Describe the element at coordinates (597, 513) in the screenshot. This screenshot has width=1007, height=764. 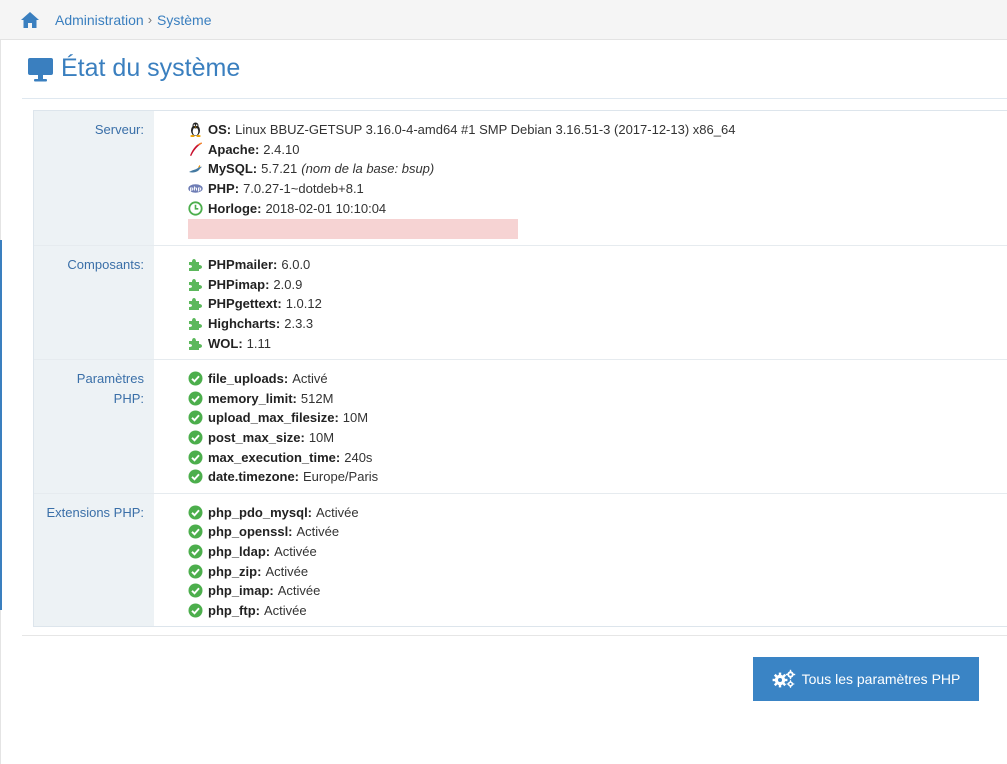
I see `php-extension-row: php_pdo_mysql: Activée` at that location.